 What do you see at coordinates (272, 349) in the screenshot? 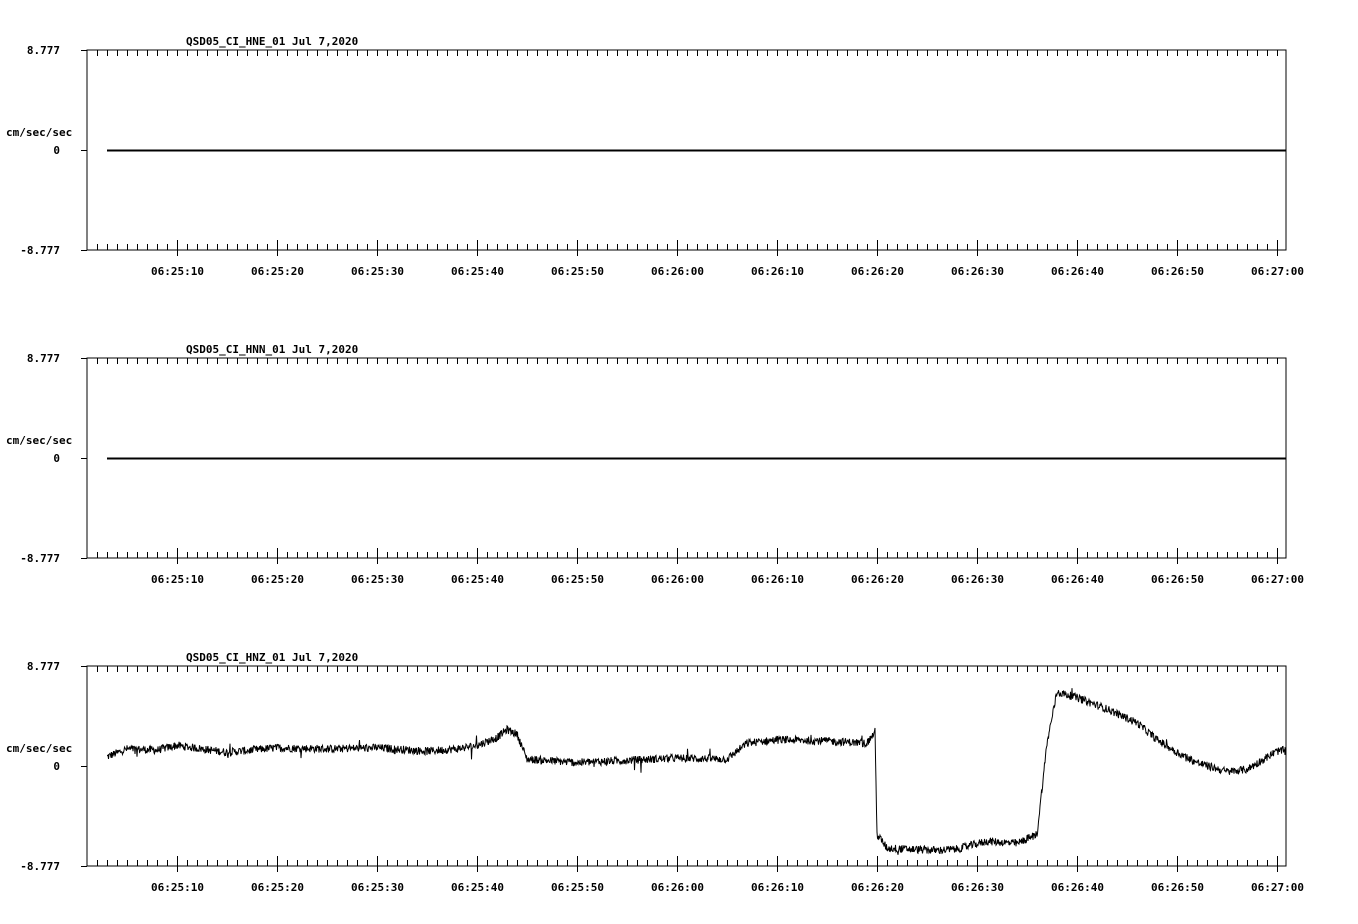
I see `chart-title: QSD05_CI_HNN_01 Jul 7,2020` at bounding box center [272, 349].